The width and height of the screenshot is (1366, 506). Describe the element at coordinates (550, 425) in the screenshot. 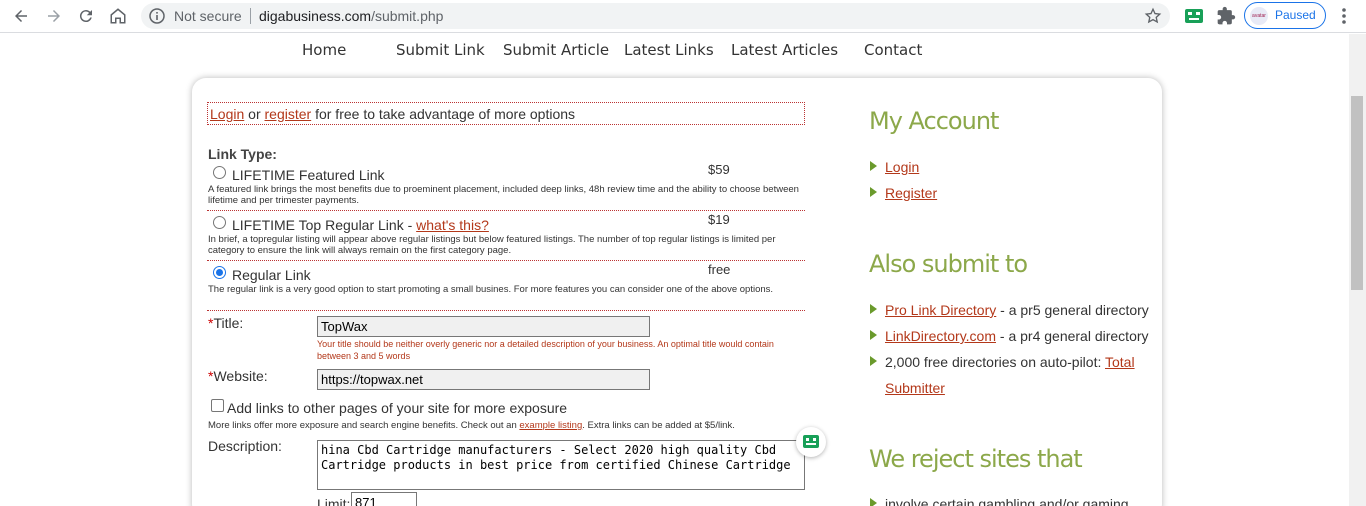

I see `example-listing-link: example listing` at that location.